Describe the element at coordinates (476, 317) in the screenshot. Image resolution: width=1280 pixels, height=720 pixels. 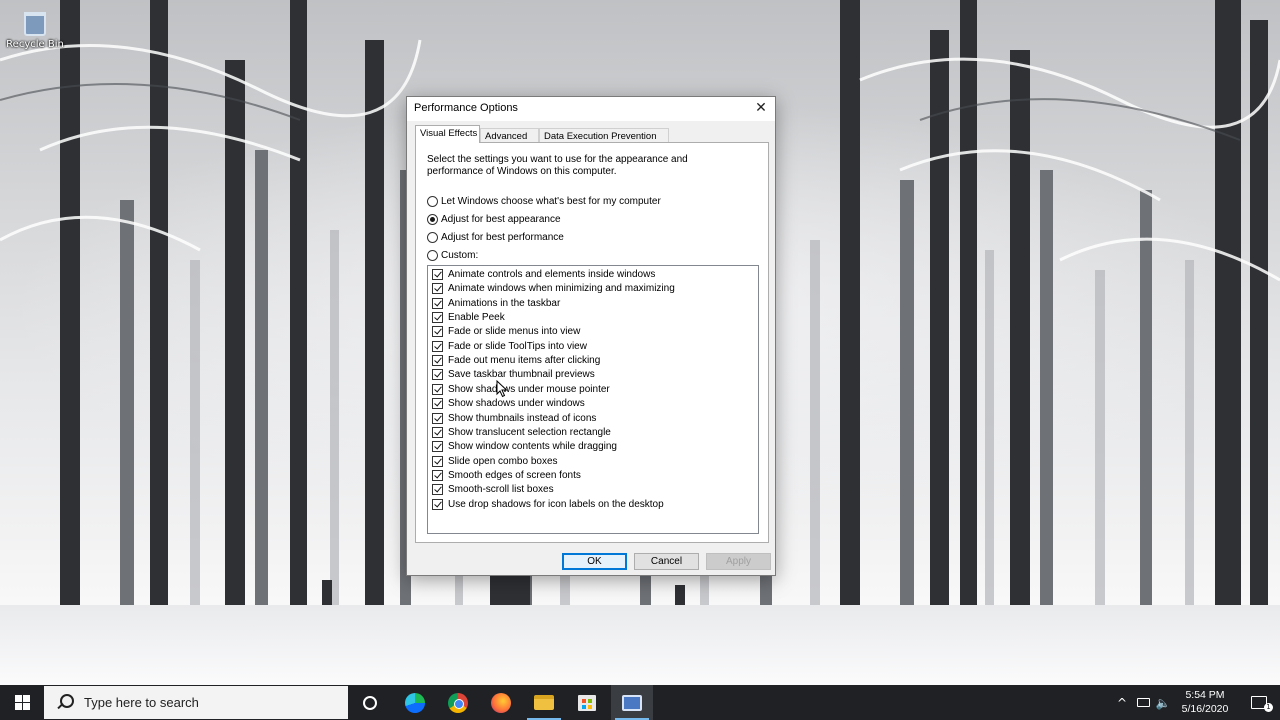
I see `effect-label: Enable Peek` at that location.